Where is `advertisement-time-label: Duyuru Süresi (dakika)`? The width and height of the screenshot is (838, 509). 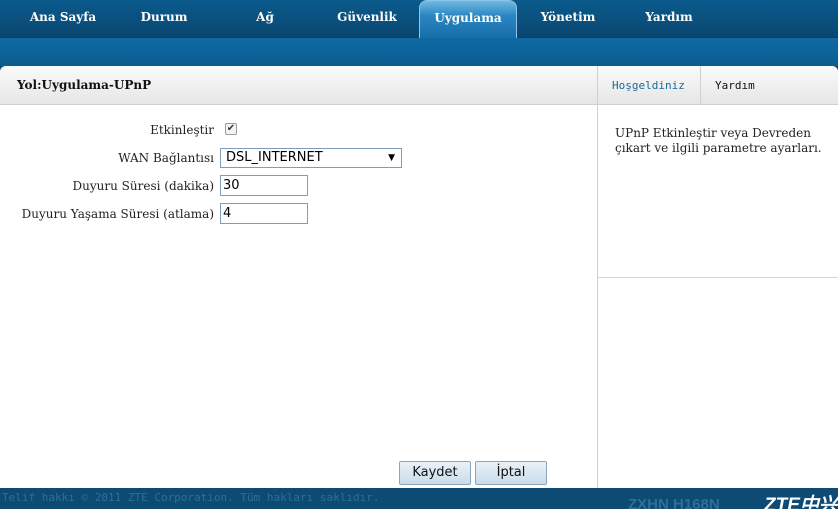 advertisement-time-label: Duyuru Süresi (dakika) is located at coordinates (143, 186).